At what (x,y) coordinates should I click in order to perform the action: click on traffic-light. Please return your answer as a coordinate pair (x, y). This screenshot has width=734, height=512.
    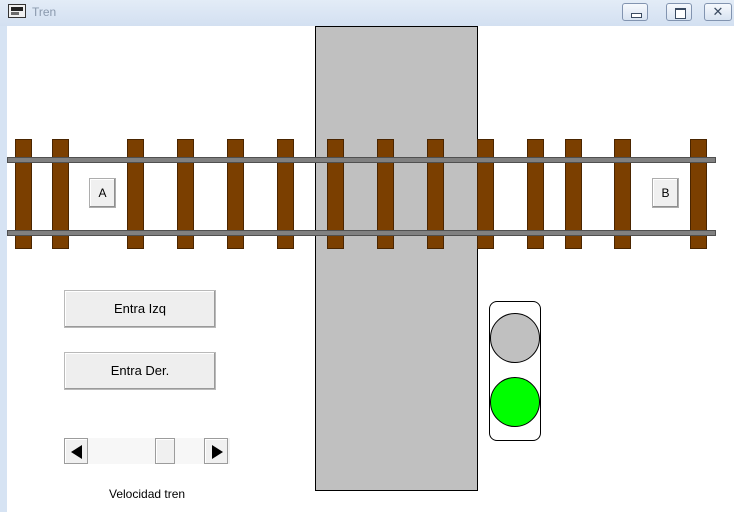
    Looking at the image, I should click on (515, 371).